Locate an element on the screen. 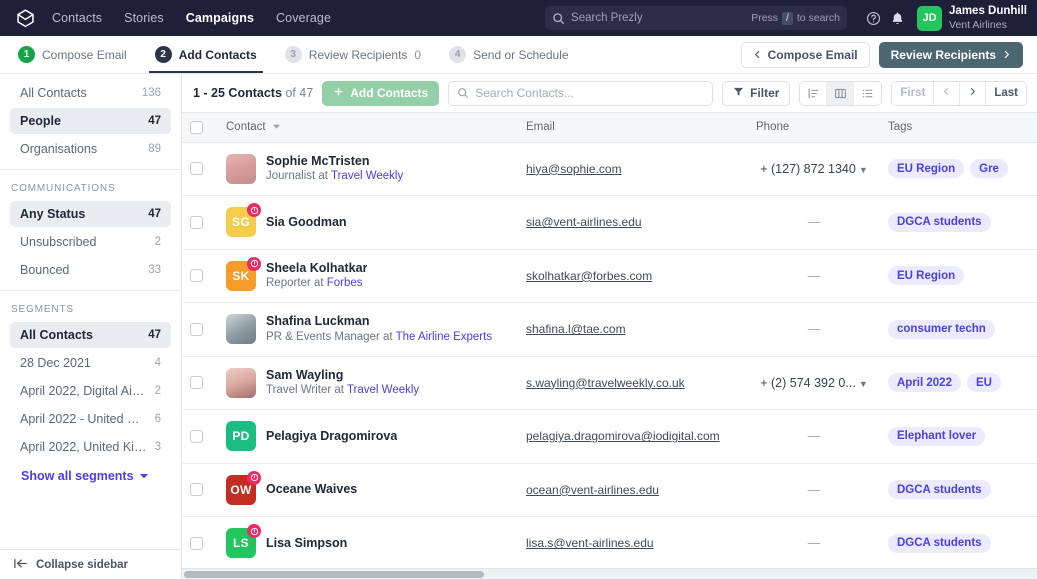 Image resolution: width=1037 pixels, height=579 pixels. sidebar-item-any-status: Any Status 47 is located at coordinates (90, 214).